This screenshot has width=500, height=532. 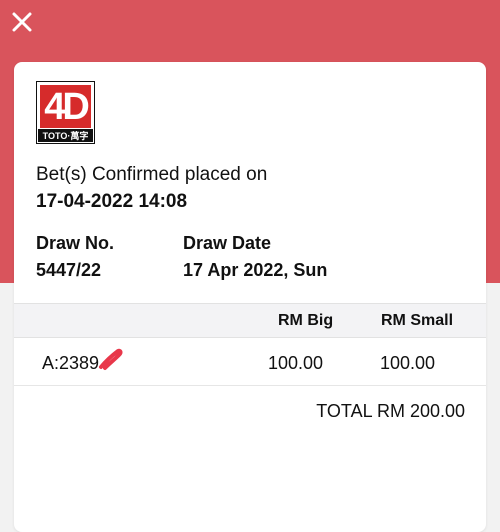 I want to click on bet-number: A:2389, so click(x=71, y=363).